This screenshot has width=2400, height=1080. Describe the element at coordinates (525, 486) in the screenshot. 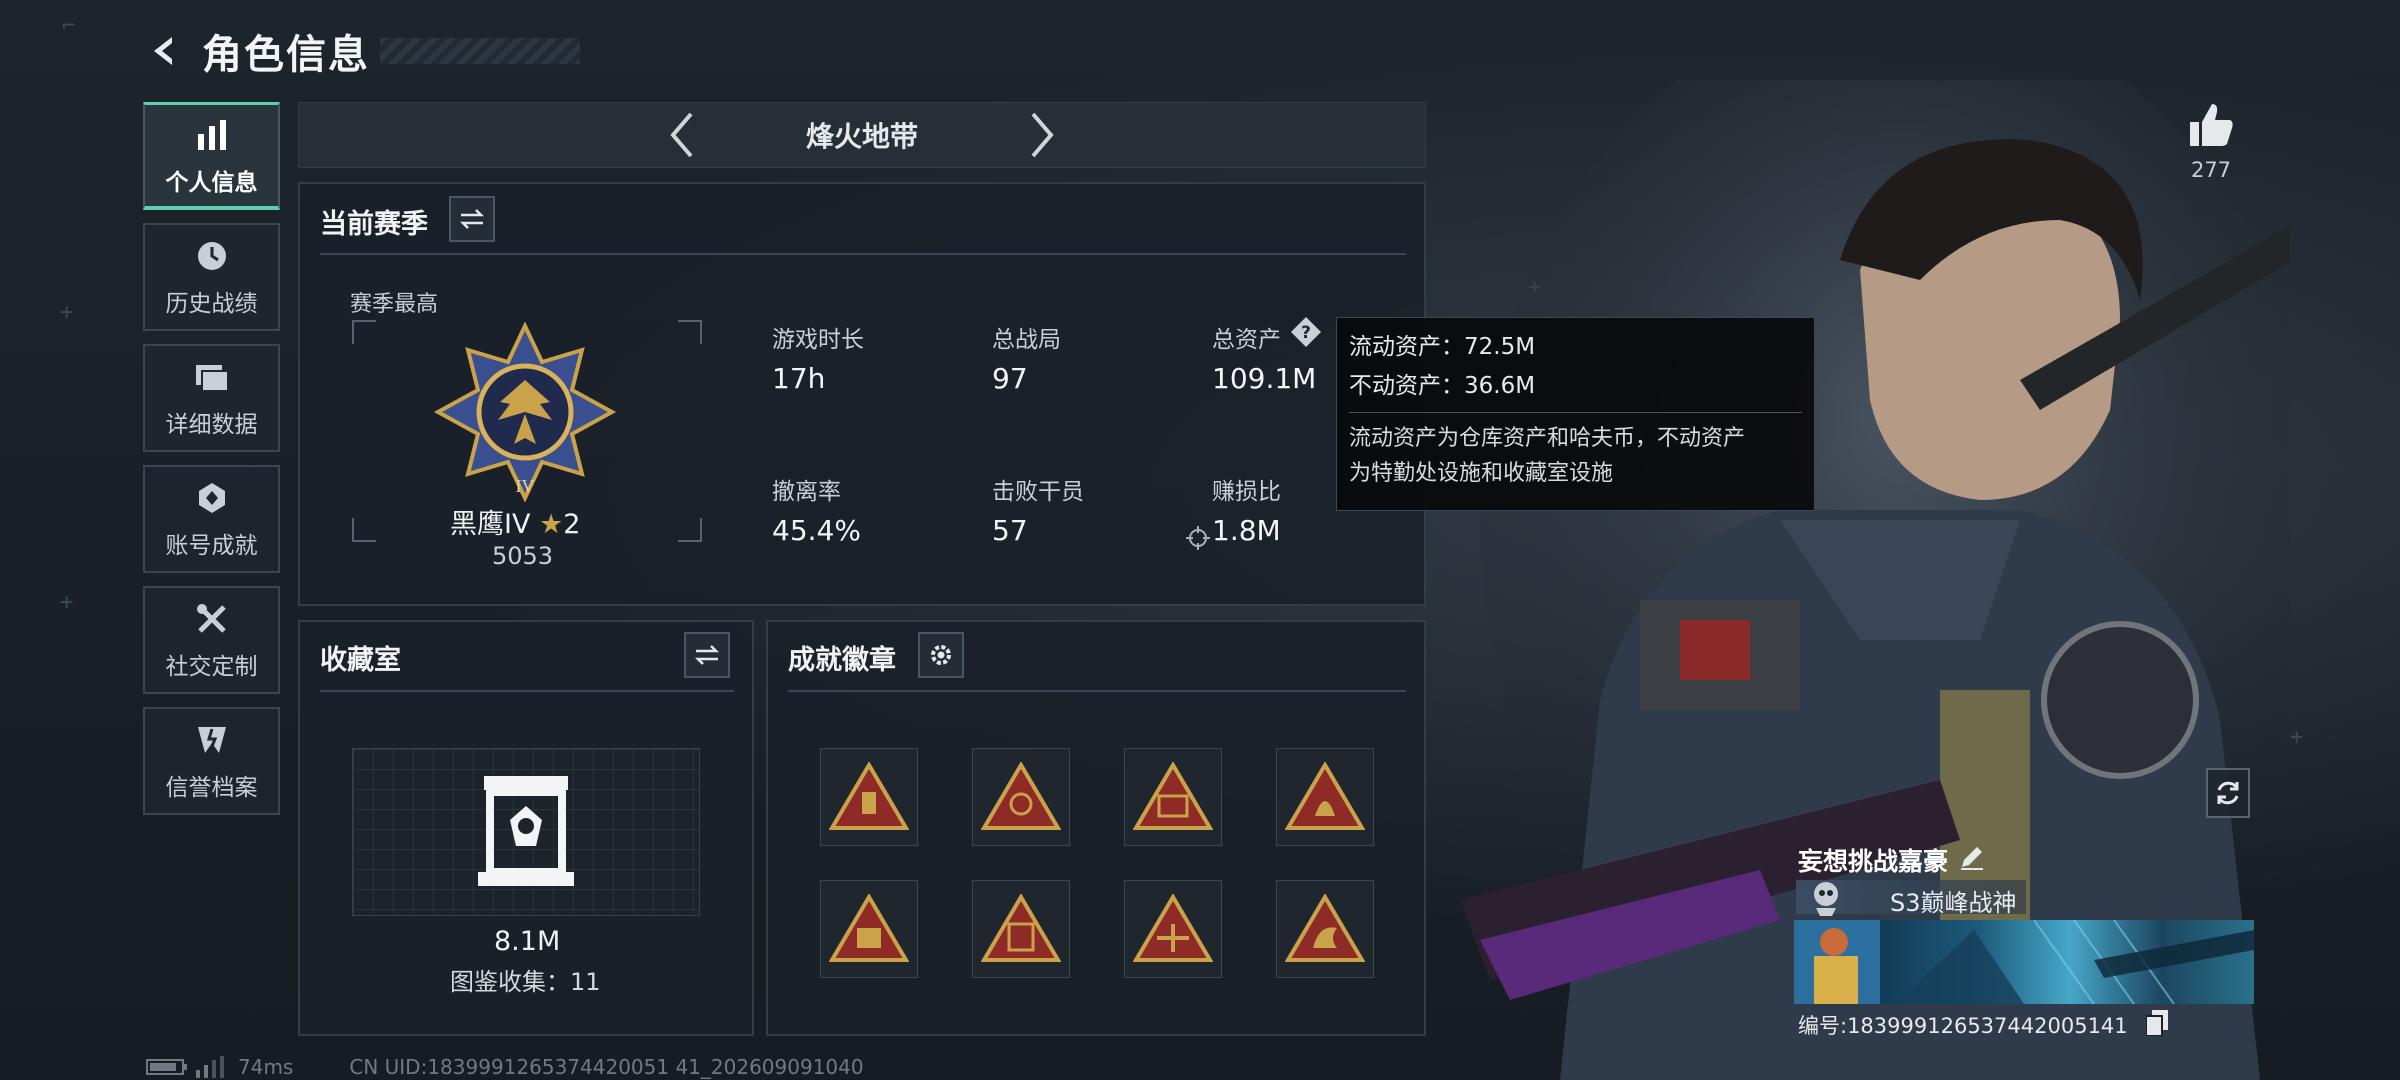

I see `svg-text: IV` at that location.